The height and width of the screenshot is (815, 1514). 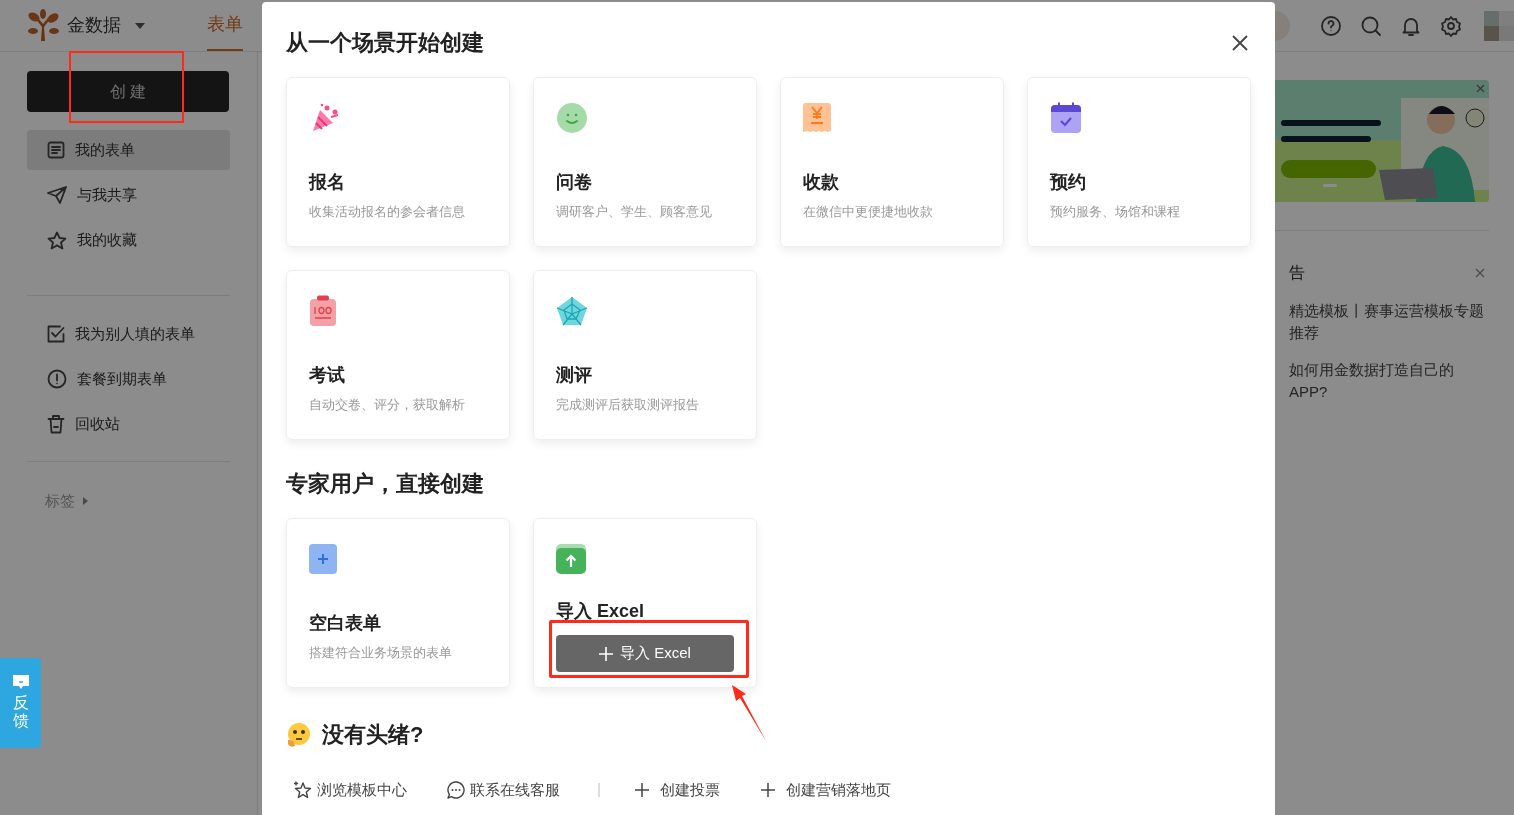 What do you see at coordinates (56, 424) in the screenshot?
I see `trash-icon` at bounding box center [56, 424].